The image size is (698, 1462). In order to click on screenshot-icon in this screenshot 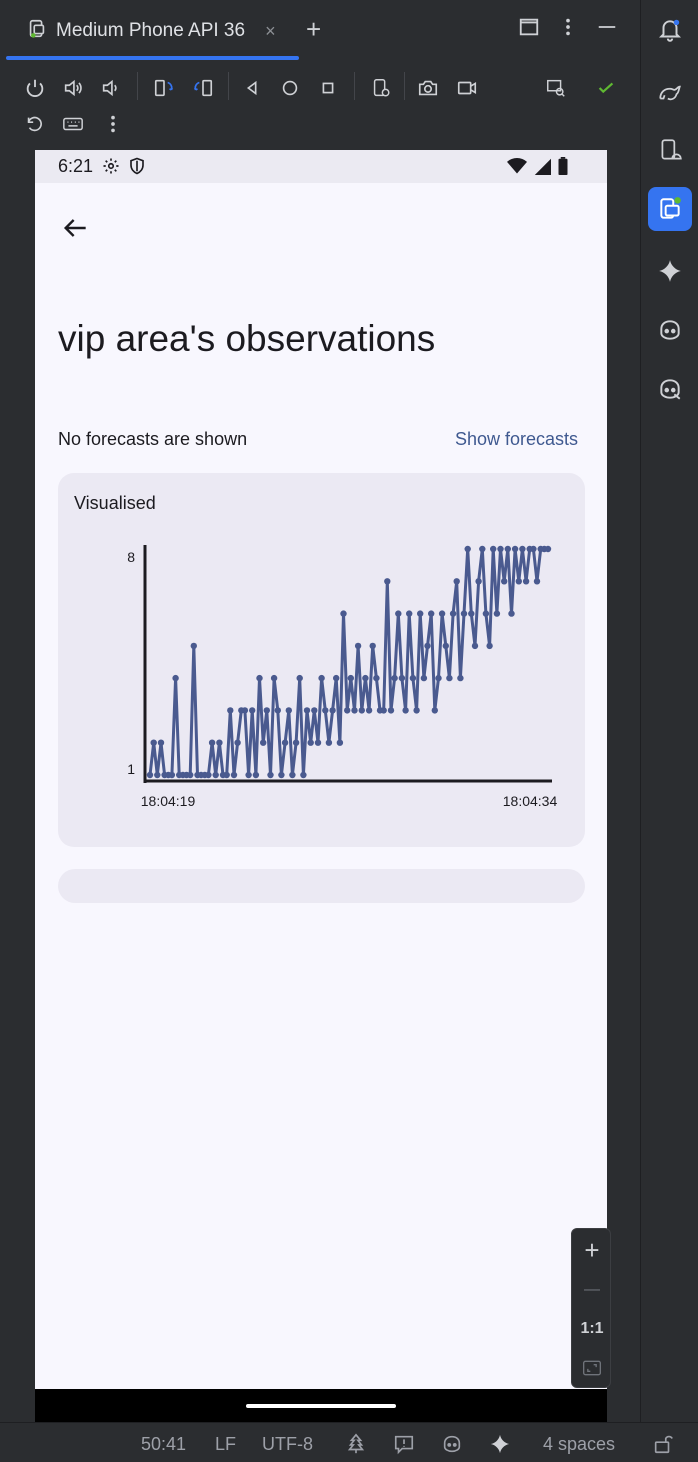, I will do `click(428, 88)`.